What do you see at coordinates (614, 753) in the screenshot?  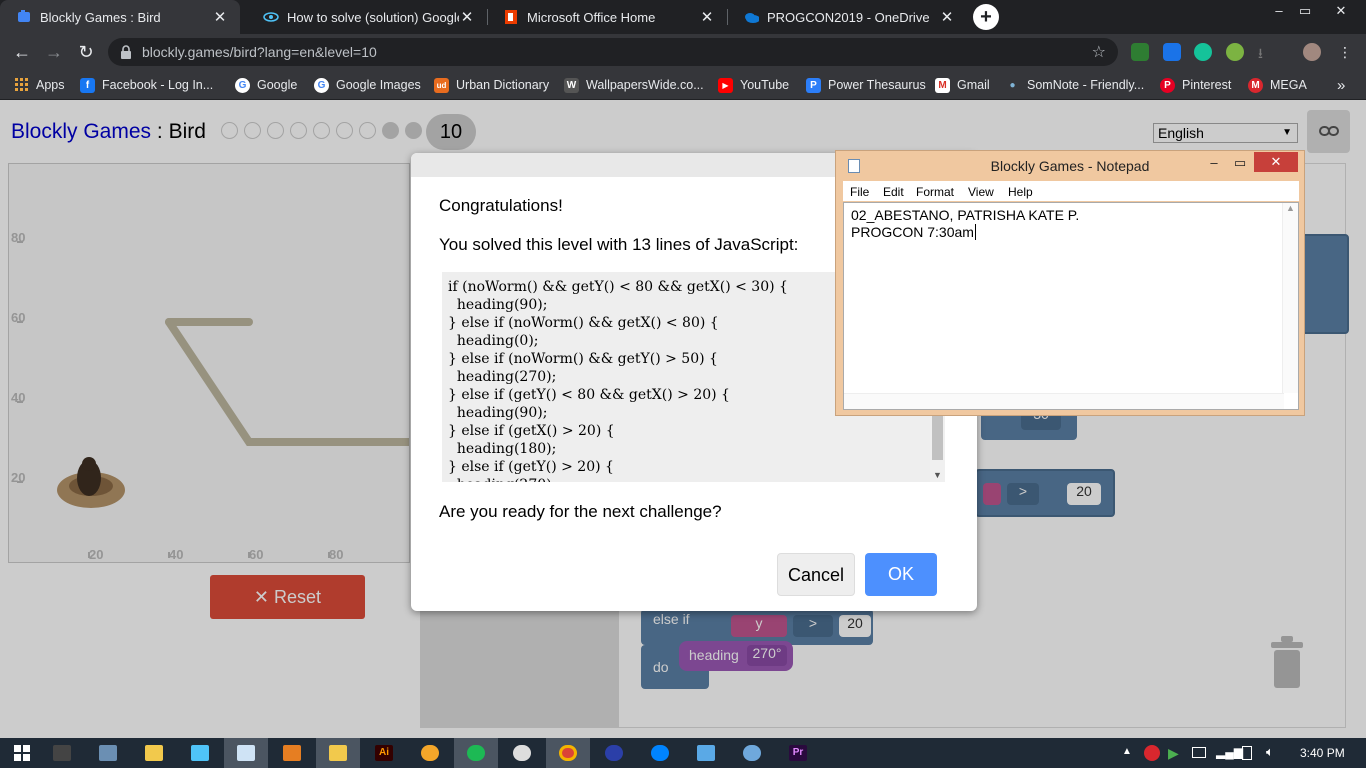 I see `taskbar-vpn` at bounding box center [614, 753].